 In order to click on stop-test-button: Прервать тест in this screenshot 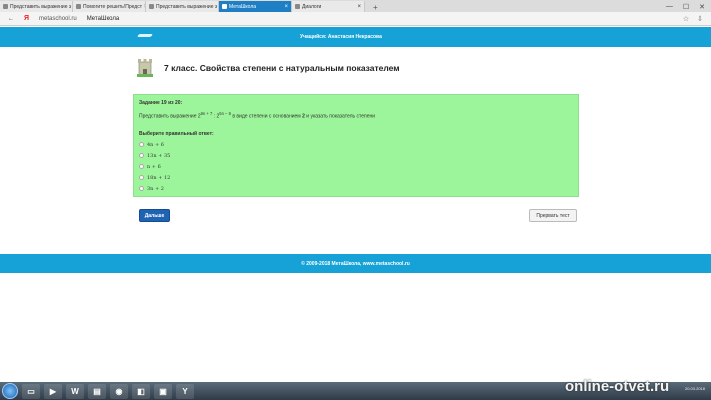, I will do `click(553, 215)`.